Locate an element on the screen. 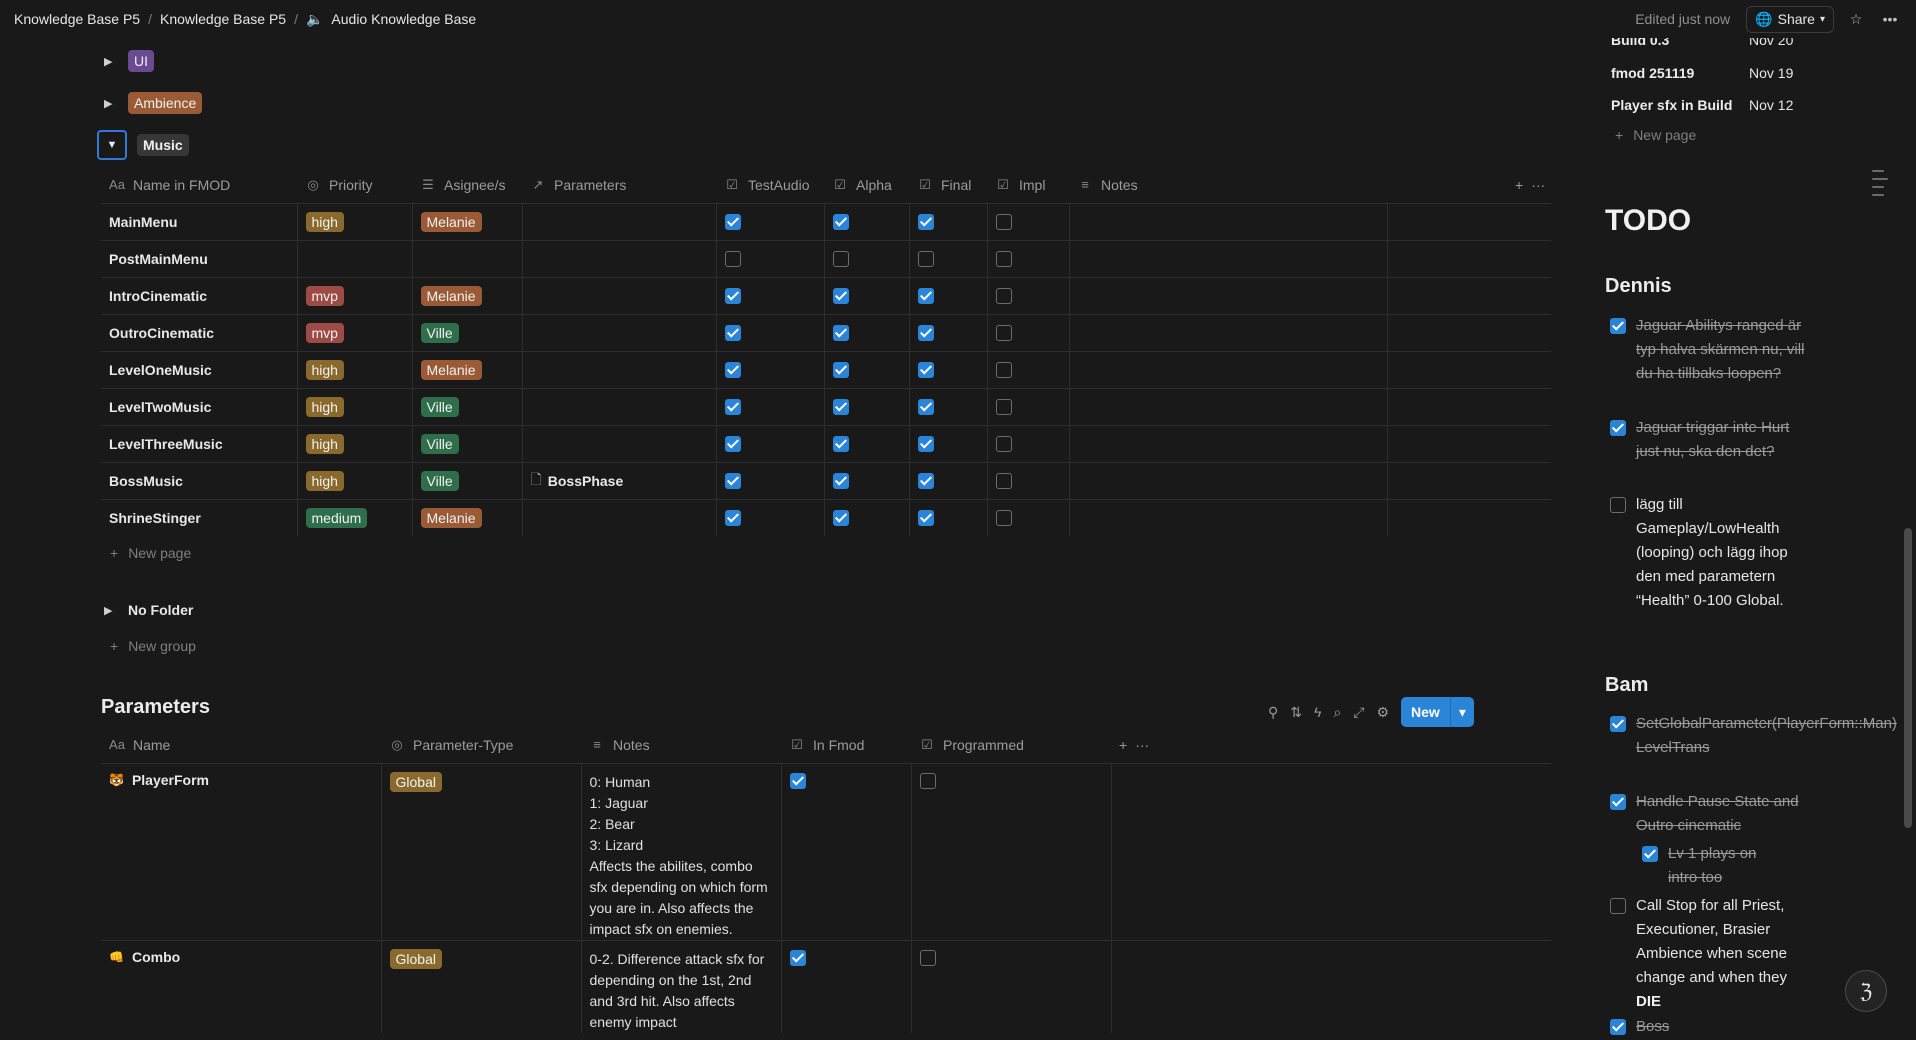  column-header: ◎ Priority is located at coordinates (354, 185).